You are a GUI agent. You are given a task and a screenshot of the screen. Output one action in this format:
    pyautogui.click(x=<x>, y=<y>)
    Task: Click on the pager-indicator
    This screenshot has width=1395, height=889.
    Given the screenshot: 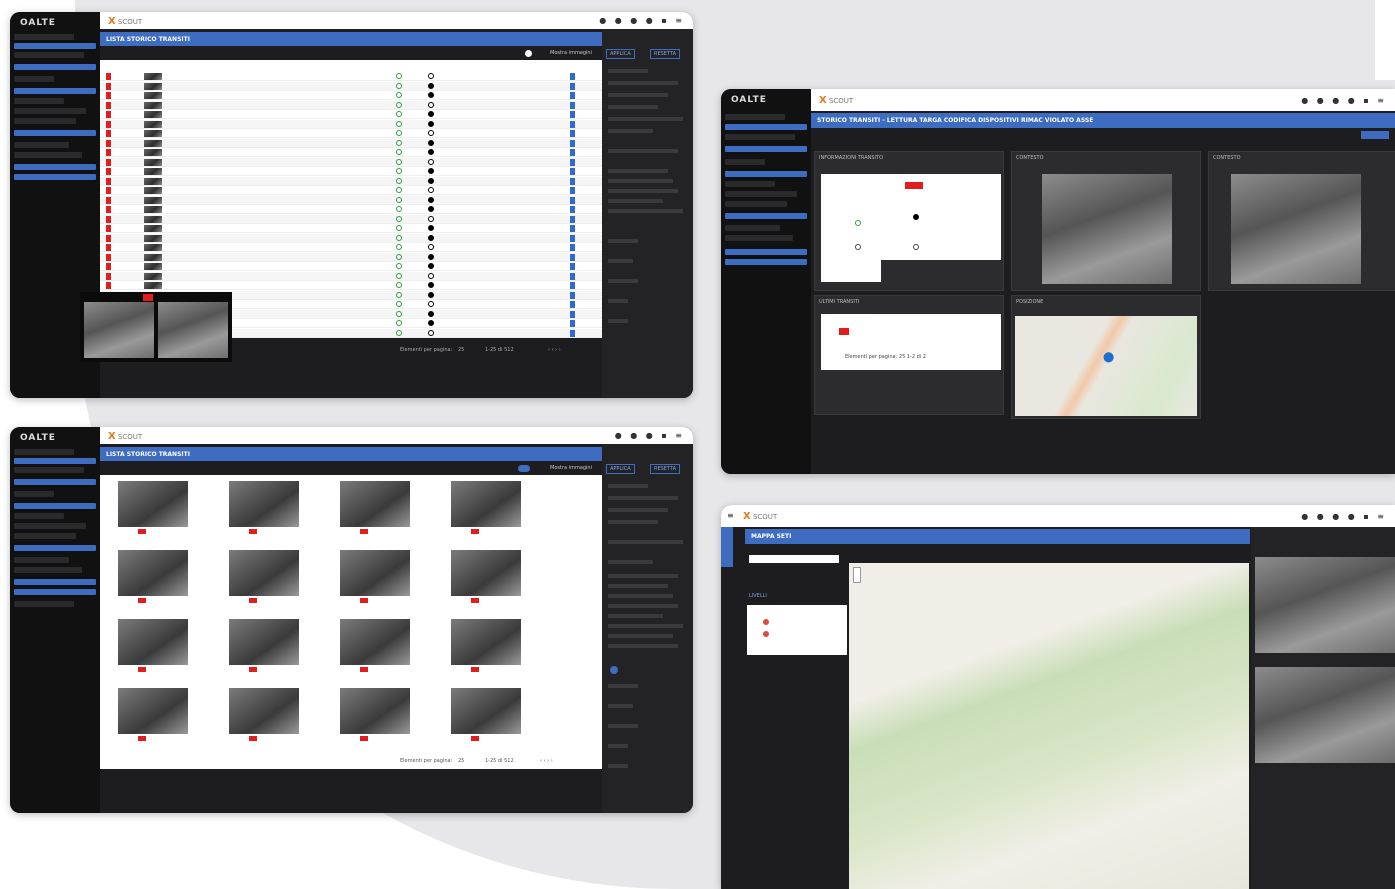 What is the action you would take?
    pyautogui.click(x=614, y=670)
    